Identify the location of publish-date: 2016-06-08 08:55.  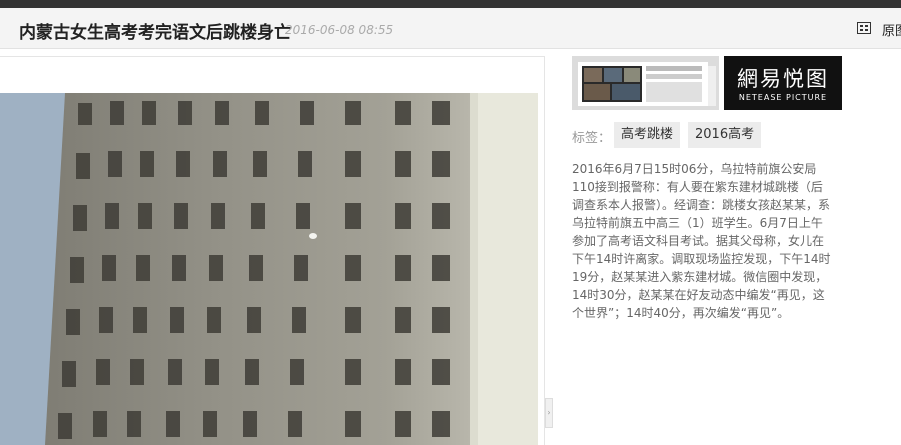
(339, 30).